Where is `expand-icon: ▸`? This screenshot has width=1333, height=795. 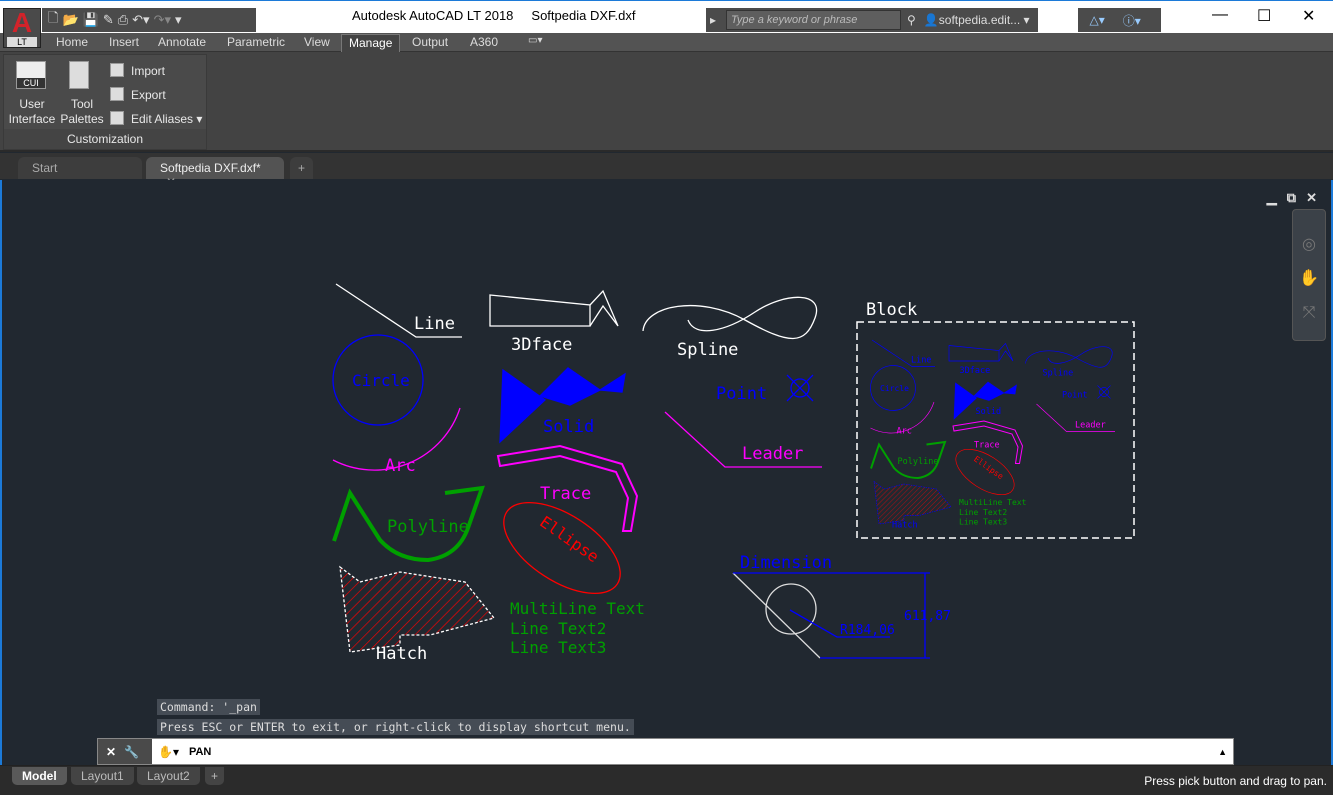 expand-icon: ▸ is located at coordinates (713, 20).